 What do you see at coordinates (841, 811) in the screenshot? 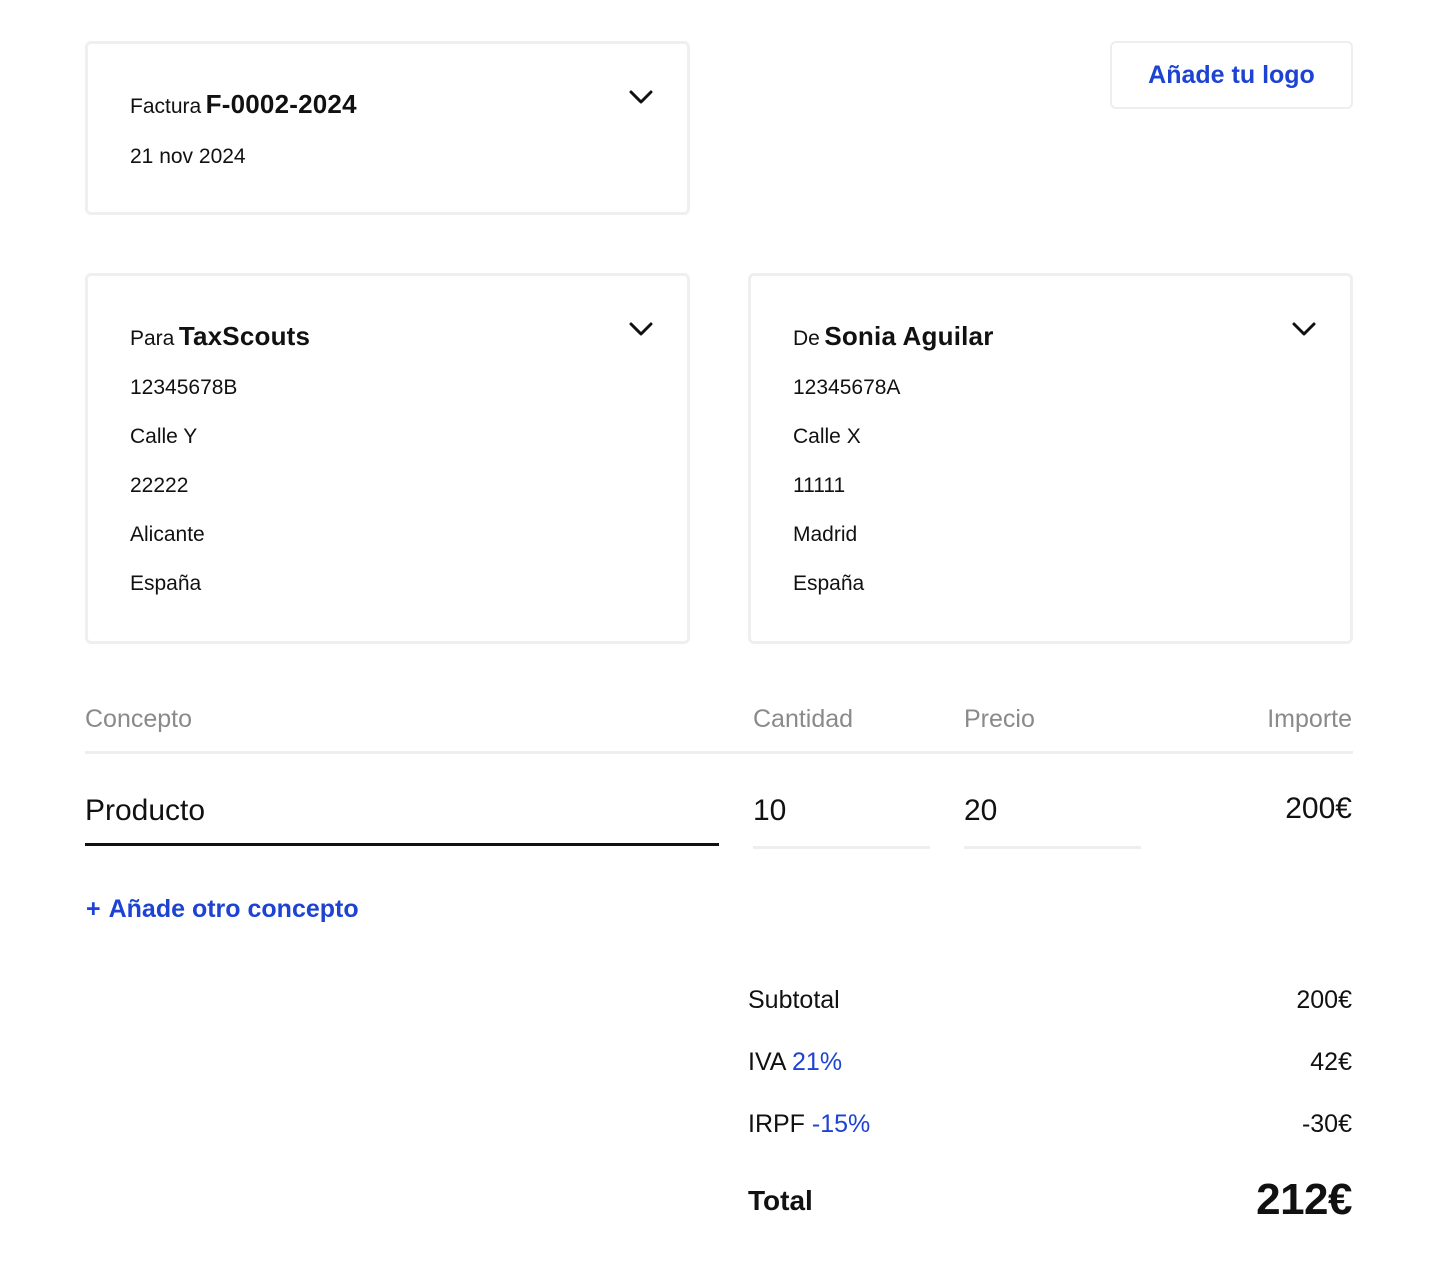
I see `quantity-input: 10` at bounding box center [841, 811].